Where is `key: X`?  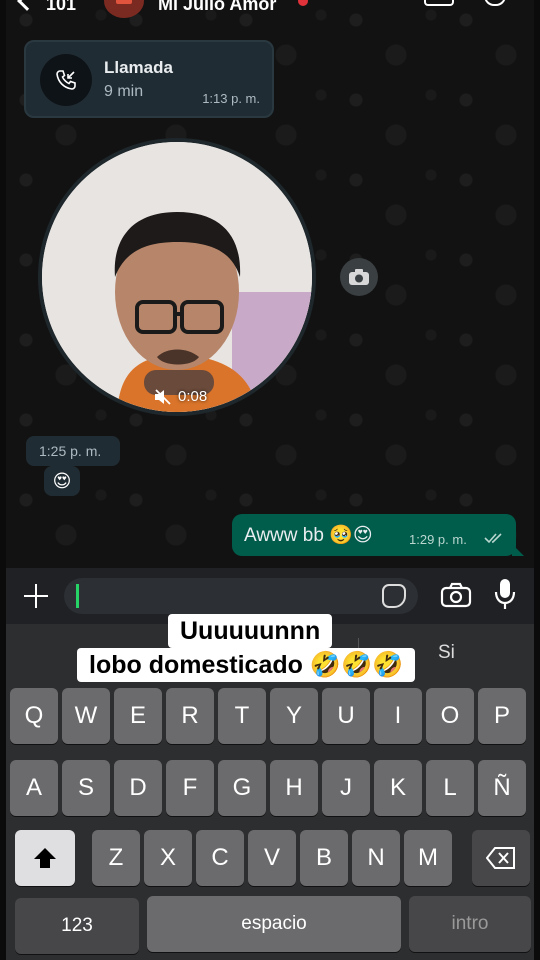 key: X is located at coordinates (168, 858).